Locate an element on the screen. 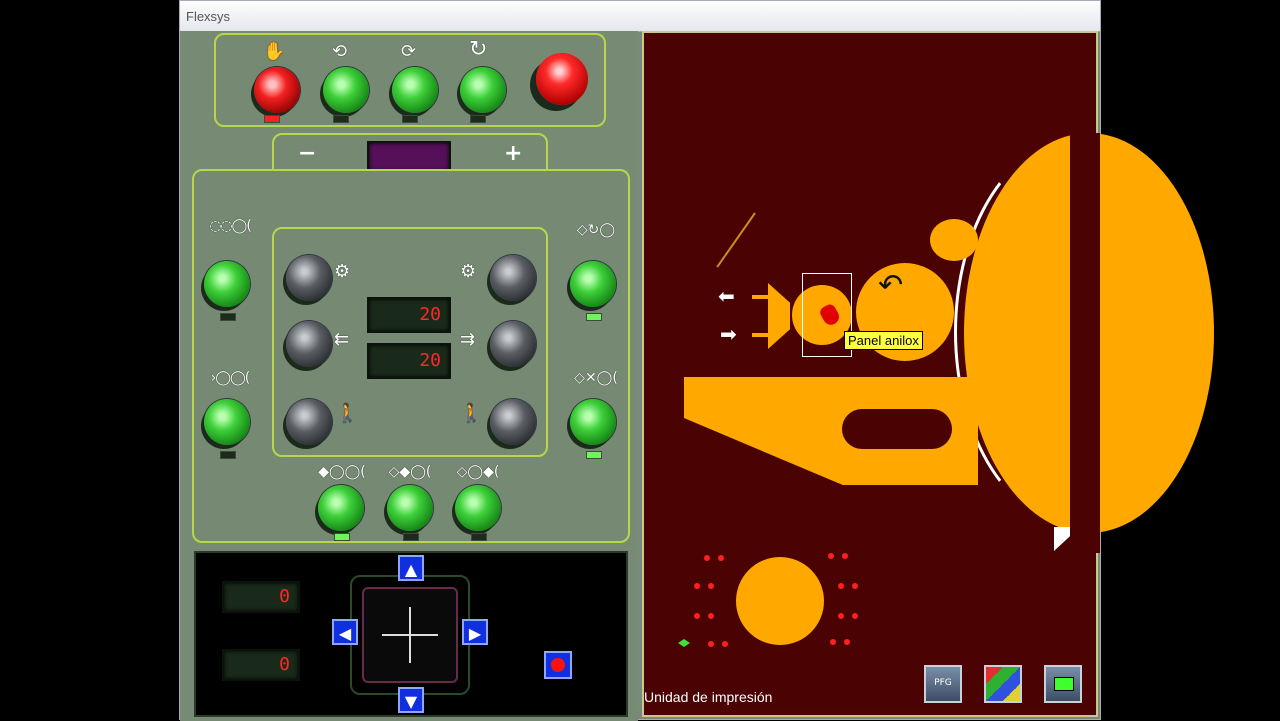  joystick-left-button: ◀ is located at coordinates (345, 632).